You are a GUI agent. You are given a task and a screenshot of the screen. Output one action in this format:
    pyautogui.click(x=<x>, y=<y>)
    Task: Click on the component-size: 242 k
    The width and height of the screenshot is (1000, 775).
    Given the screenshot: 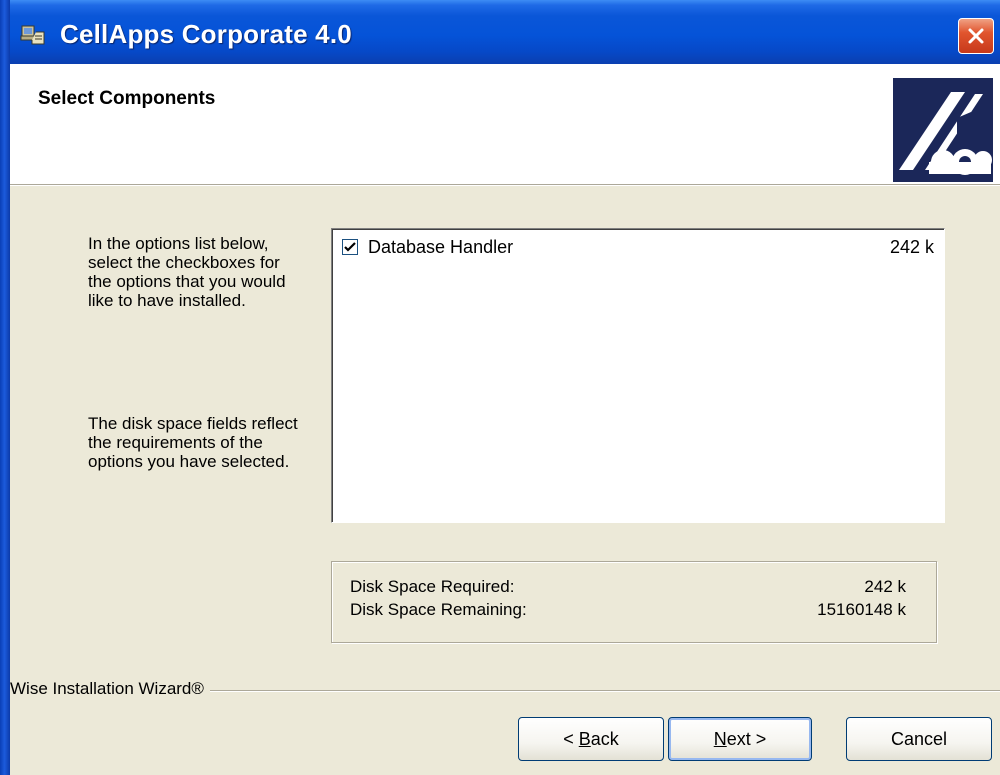 What is the action you would take?
    pyautogui.click(x=911, y=247)
    